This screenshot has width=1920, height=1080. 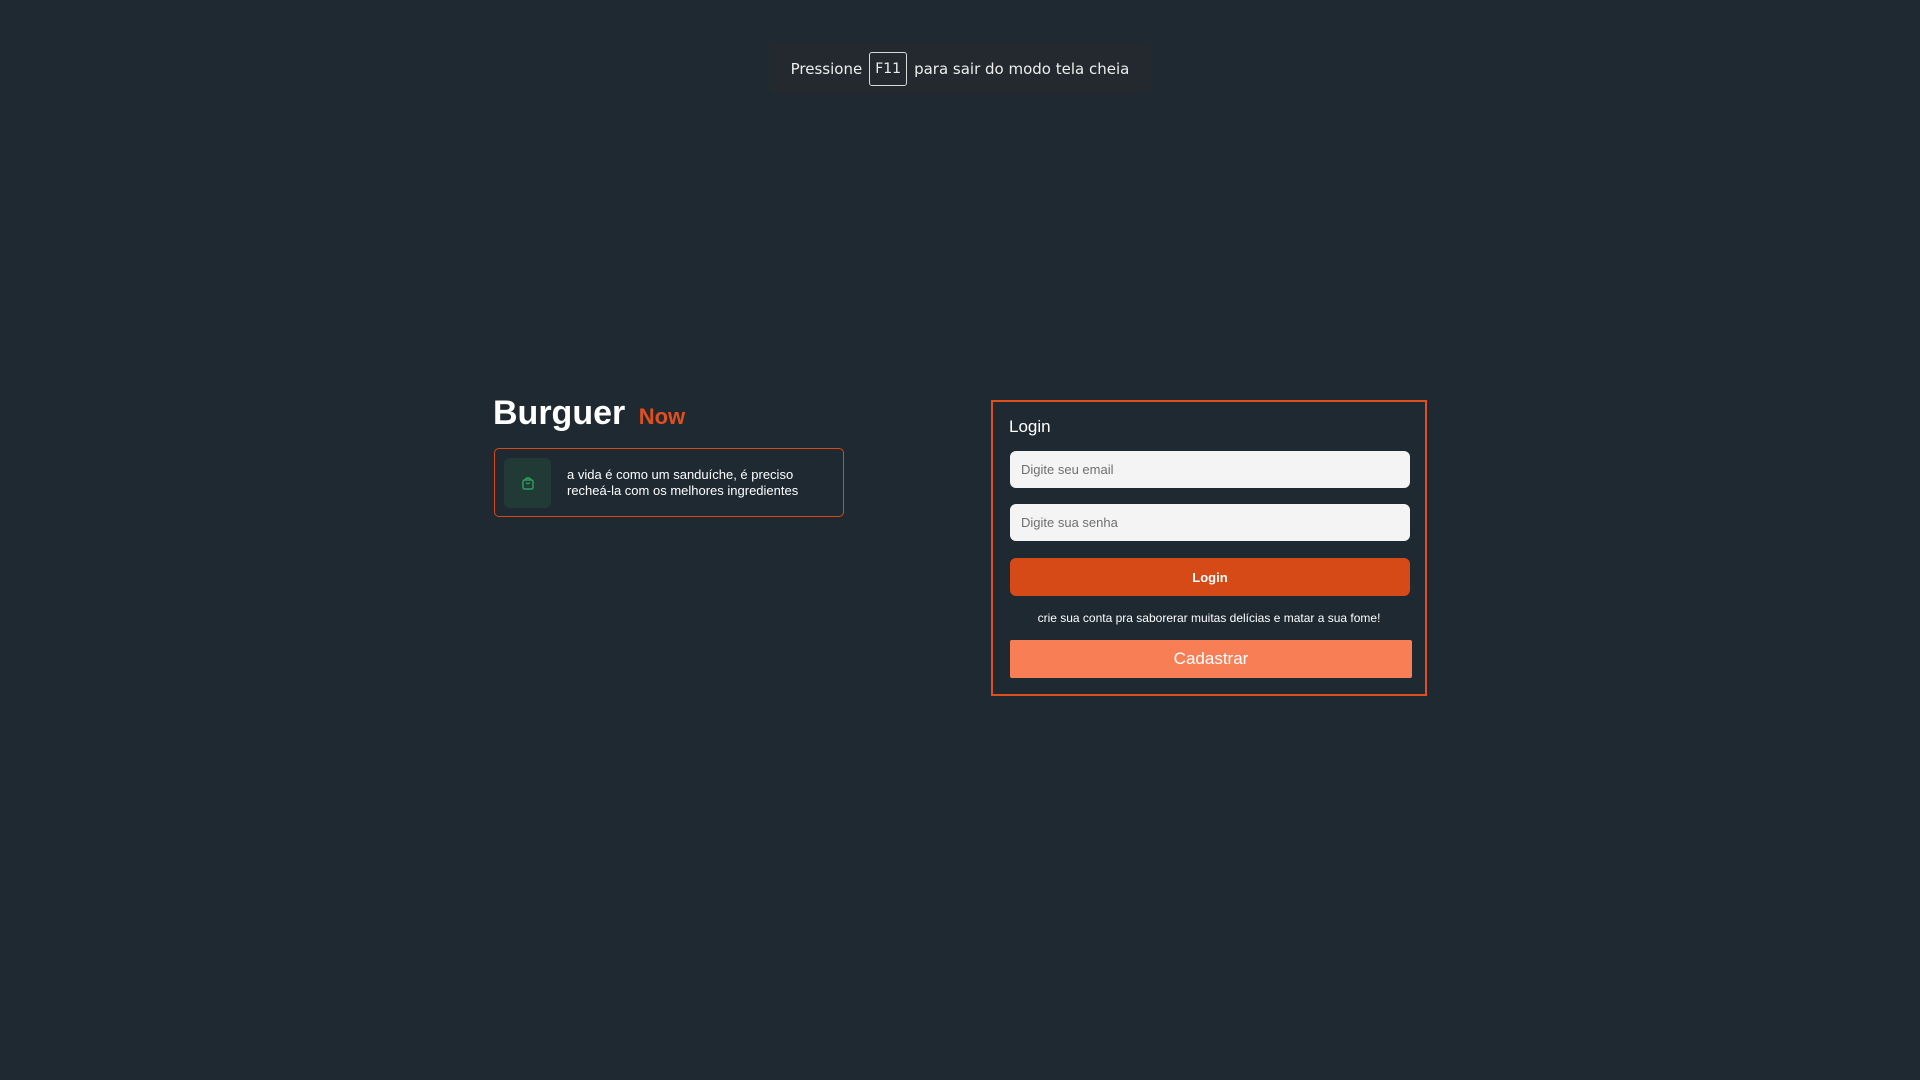 I want to click on email-input, so click(x=1210, y=469).